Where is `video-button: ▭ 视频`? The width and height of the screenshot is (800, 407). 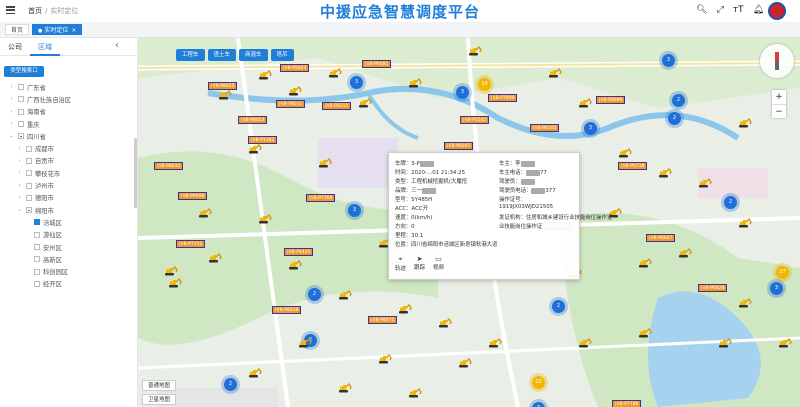 video-button: ▭ 视频 is located at coordinates (438, 263).